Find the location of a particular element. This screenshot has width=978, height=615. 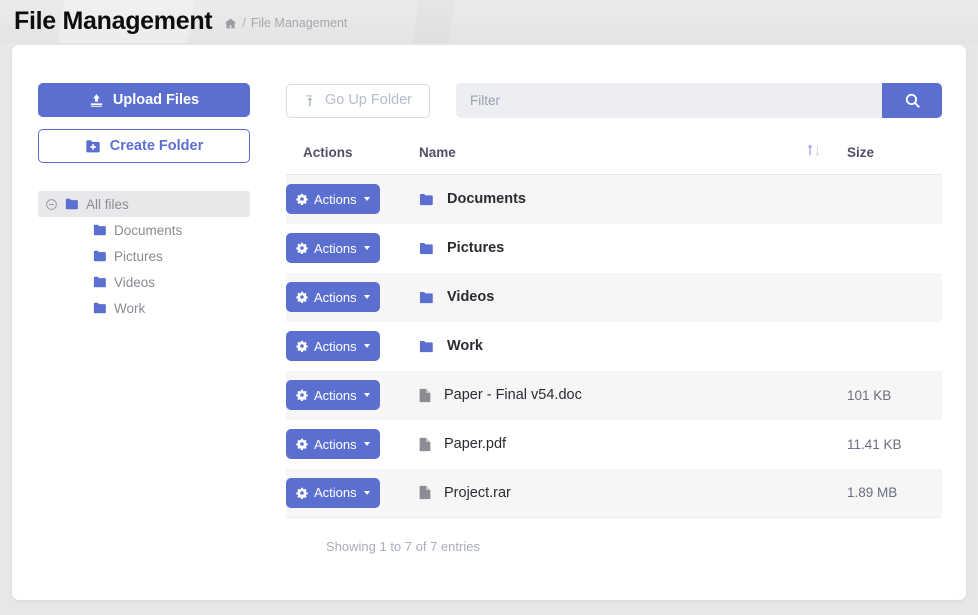

tree-item-pictures: Pictures is located at coordinates (144, 256).